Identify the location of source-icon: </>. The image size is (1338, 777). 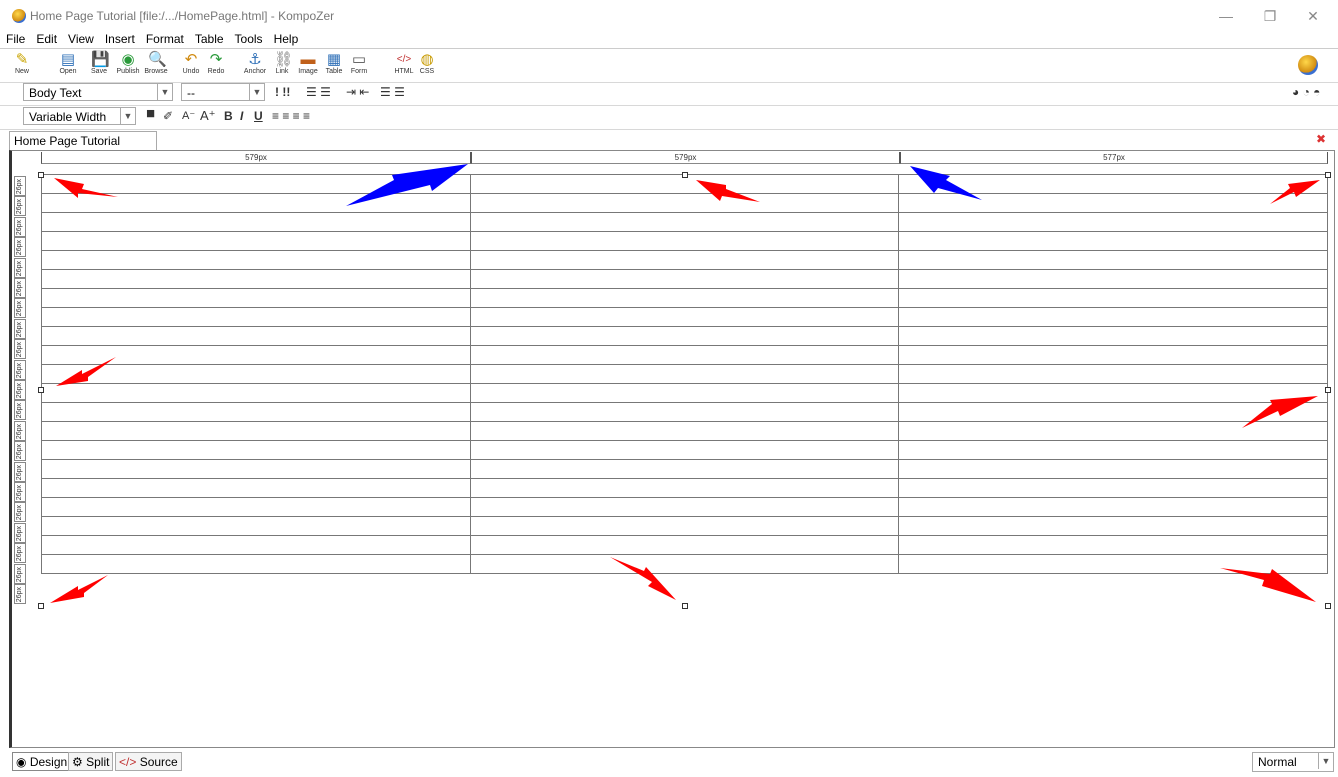
(129, 762).